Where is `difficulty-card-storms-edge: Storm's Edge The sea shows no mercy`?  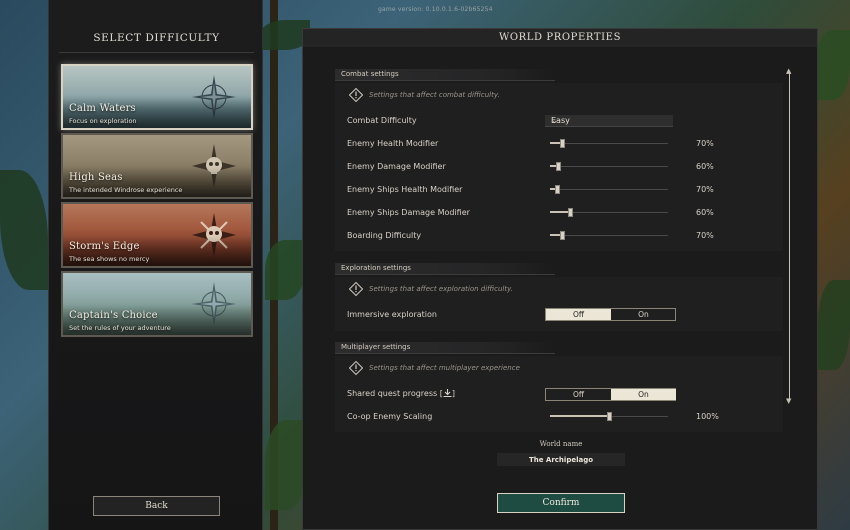 difficulty-card-storms-edge: Storm's Edge The sea shows no mercy is located at coordinates (157, 235).